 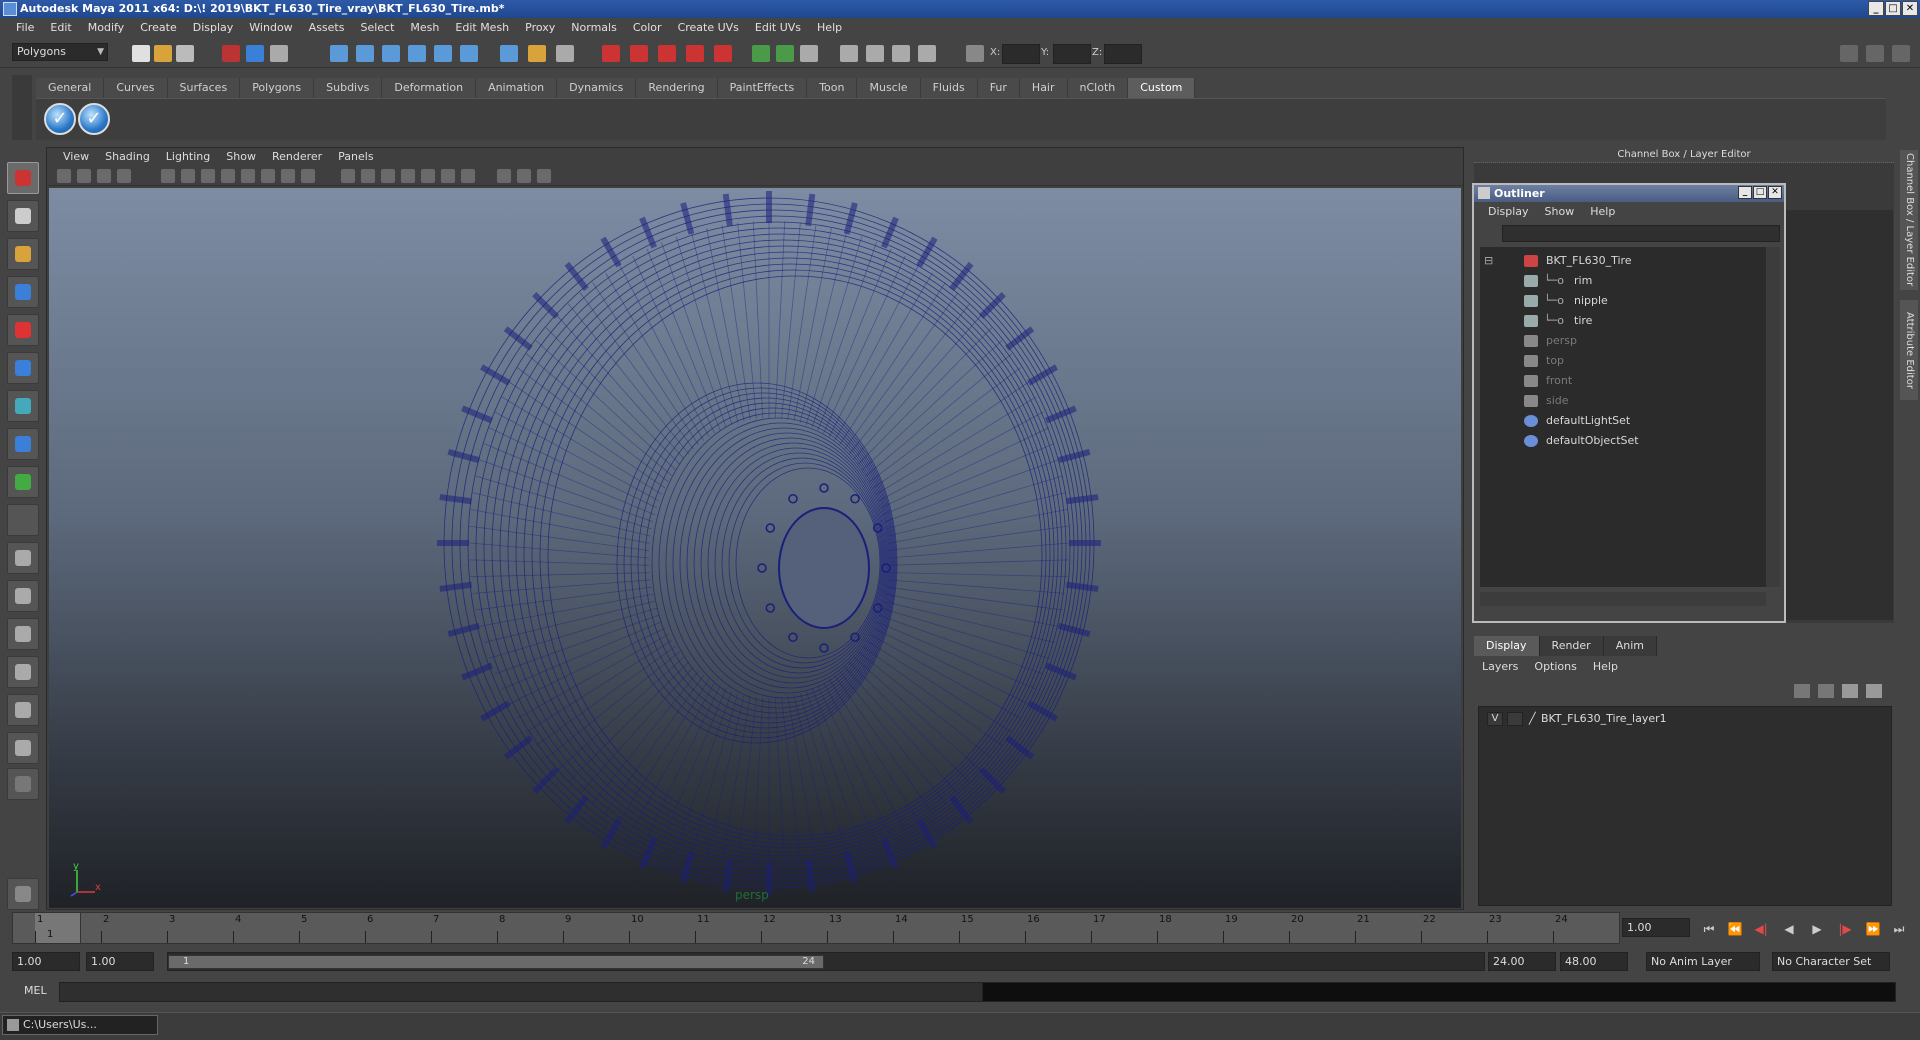 What do you see at coordinates (248, 176) in the screenshot?
I see `gate-mask-icon` at bounding box center [248, 176].